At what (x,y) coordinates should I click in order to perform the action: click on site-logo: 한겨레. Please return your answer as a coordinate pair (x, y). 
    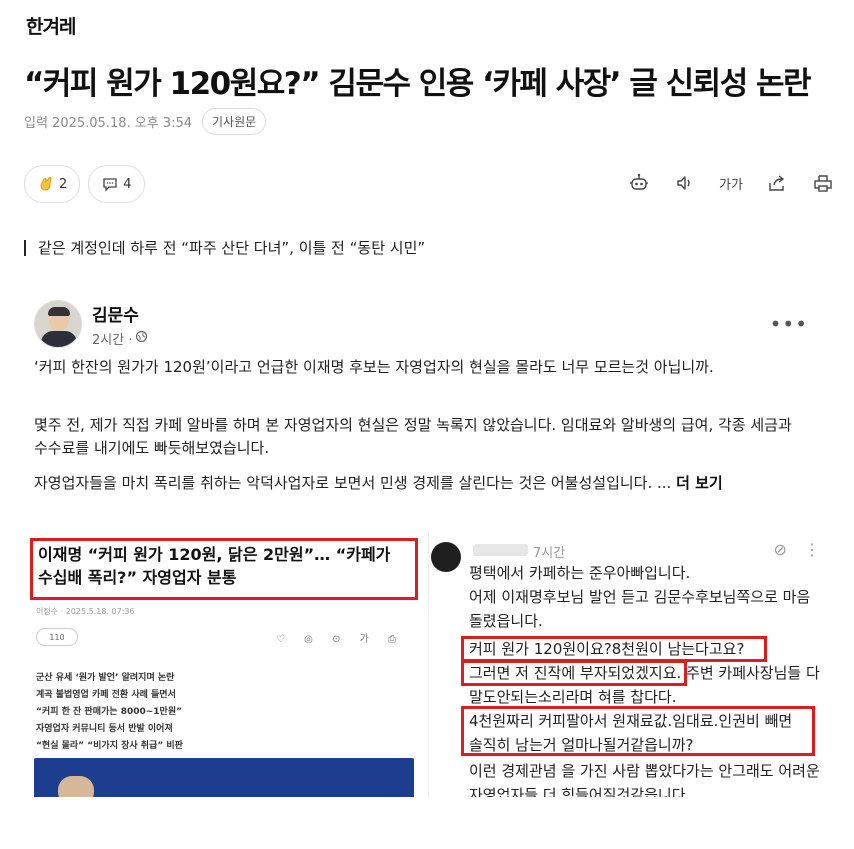
    Looking at the image, I should click on (51, 25).